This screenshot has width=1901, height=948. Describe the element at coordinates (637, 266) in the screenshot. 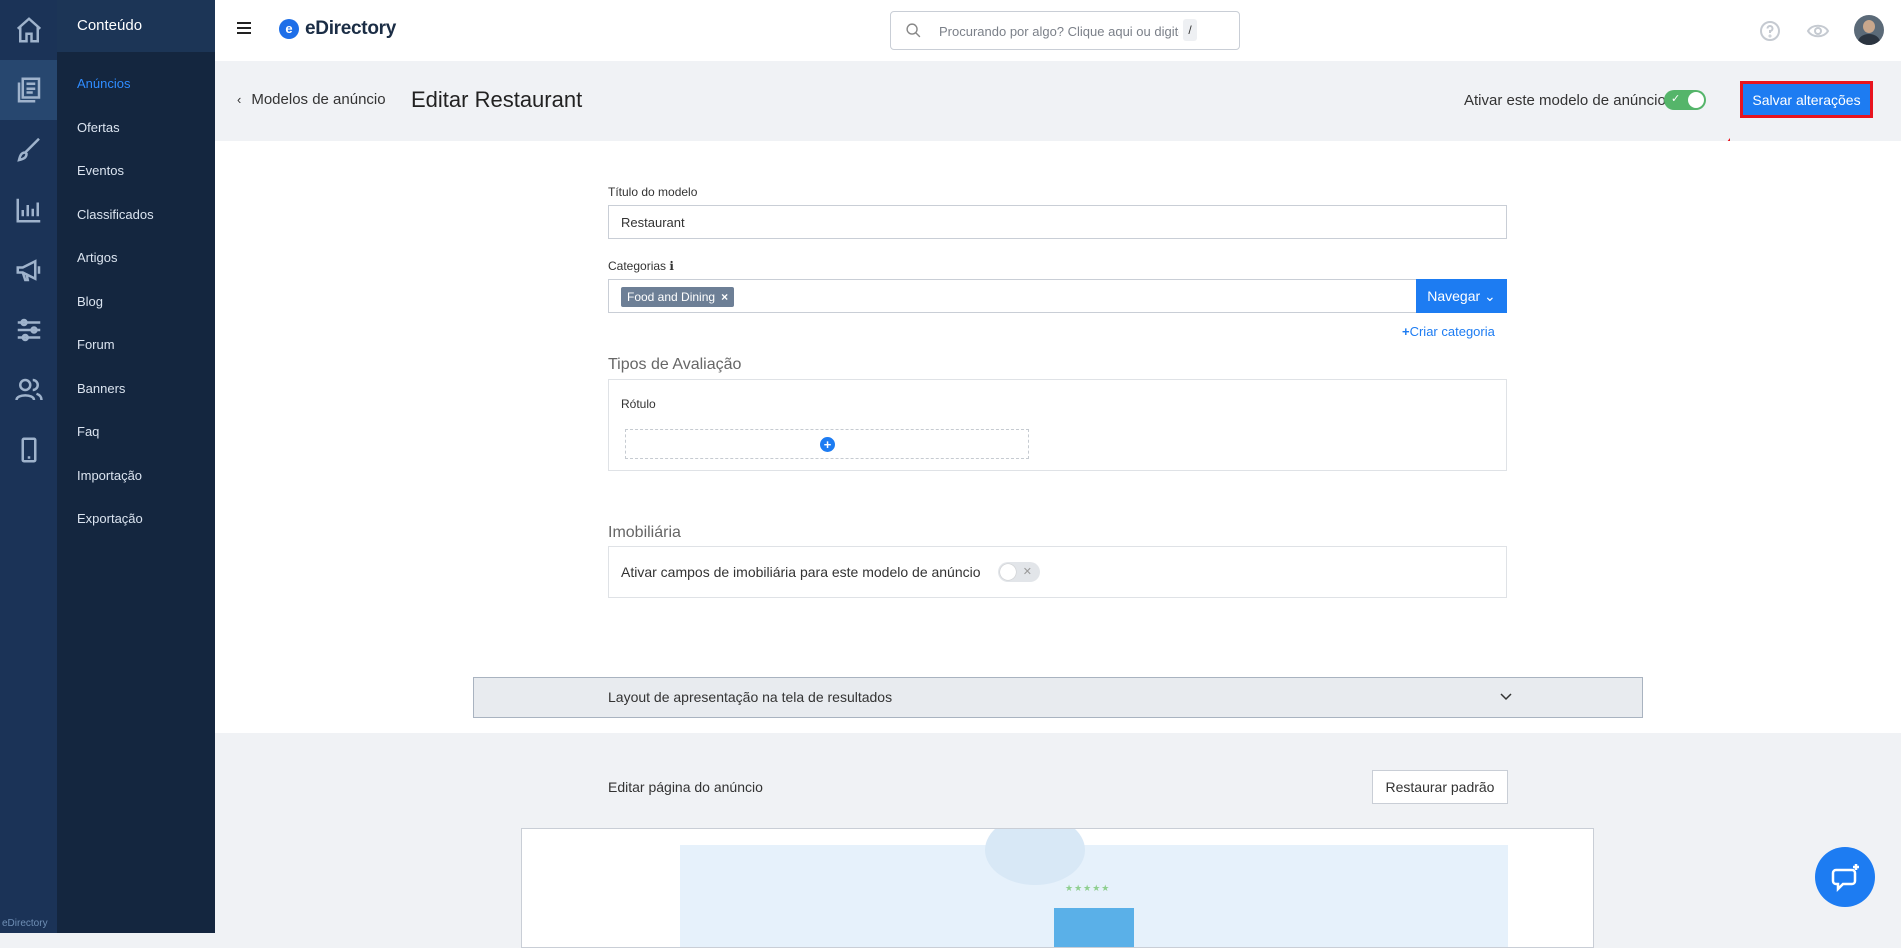

I see `categories-label-text: Categorias` at that location.